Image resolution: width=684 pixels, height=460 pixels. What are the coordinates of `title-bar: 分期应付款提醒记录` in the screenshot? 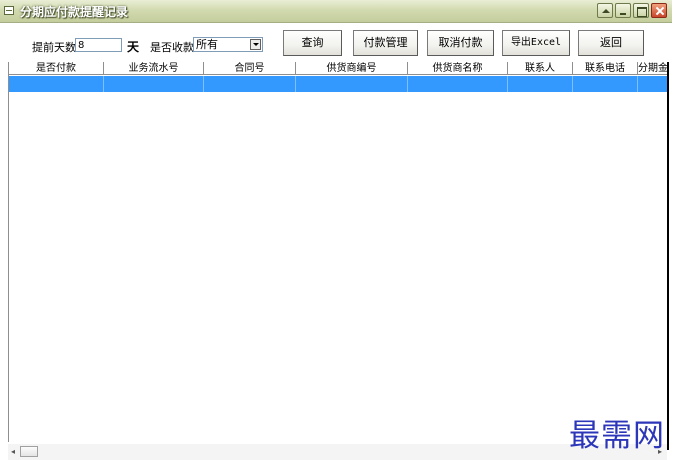 It's located at (336, 11).